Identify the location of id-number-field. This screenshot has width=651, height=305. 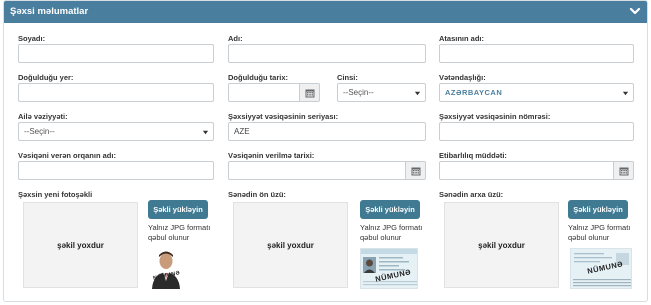
(536, 131).